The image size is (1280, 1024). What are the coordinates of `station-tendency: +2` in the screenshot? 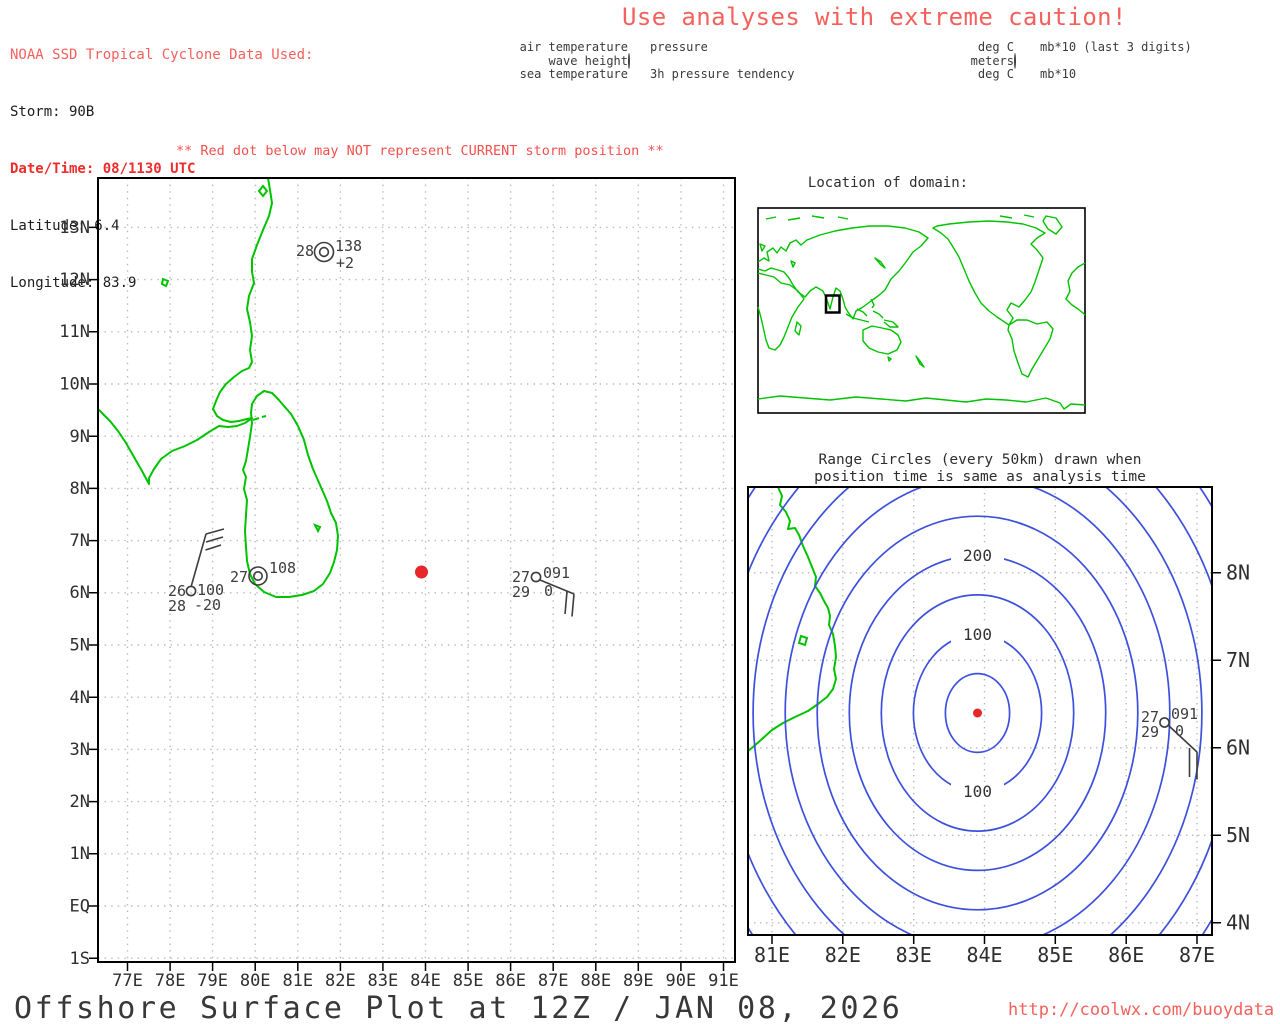 It's located at (345, 263).